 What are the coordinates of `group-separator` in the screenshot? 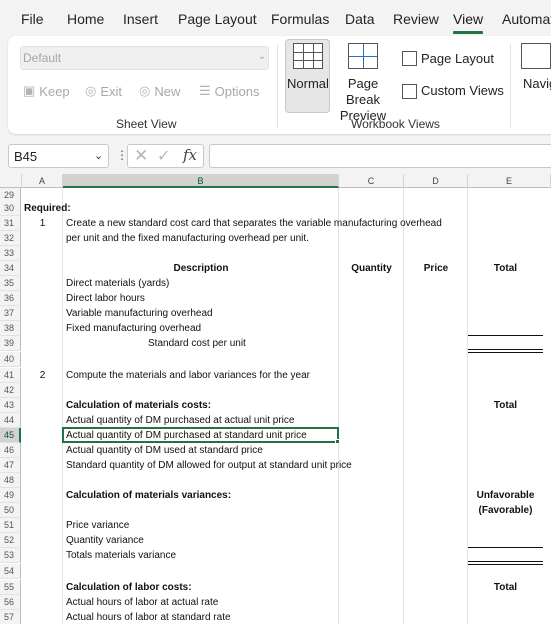 It's located at (510, 86).